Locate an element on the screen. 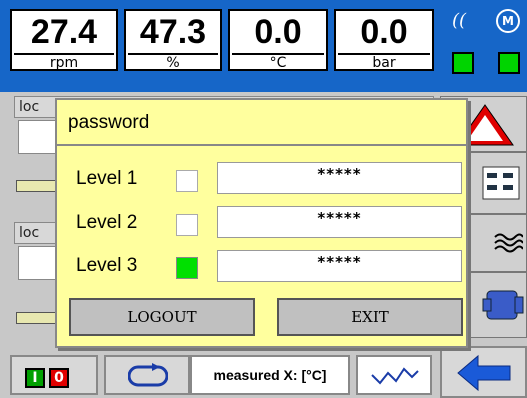  meter-pressure: 0.0 bar is located at coordinates (384, 40).